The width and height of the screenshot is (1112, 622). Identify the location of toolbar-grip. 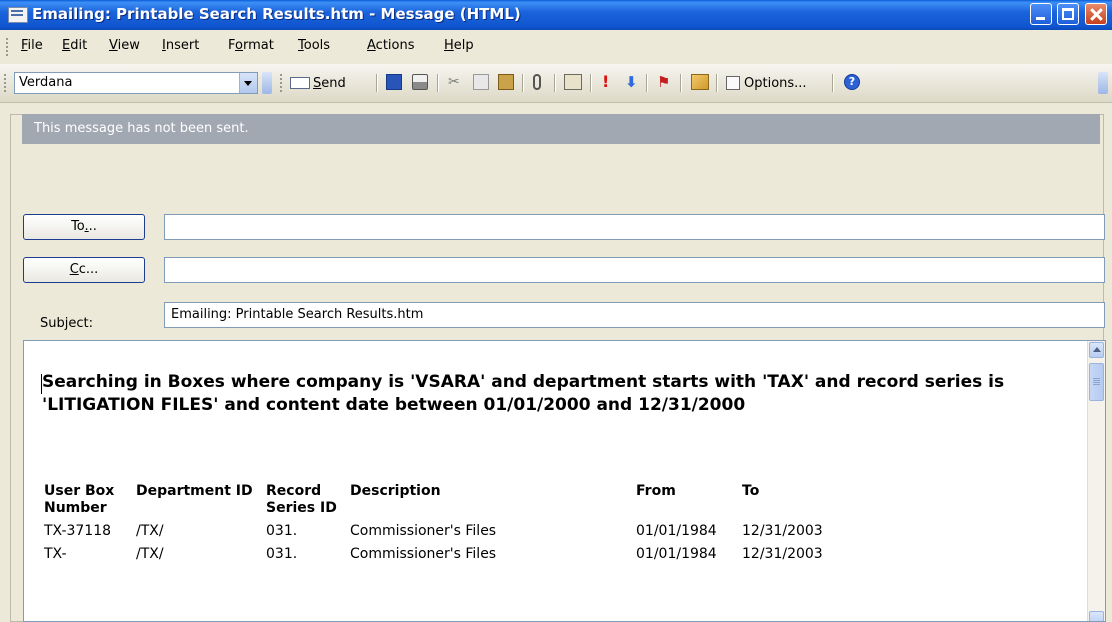
(6, 83).